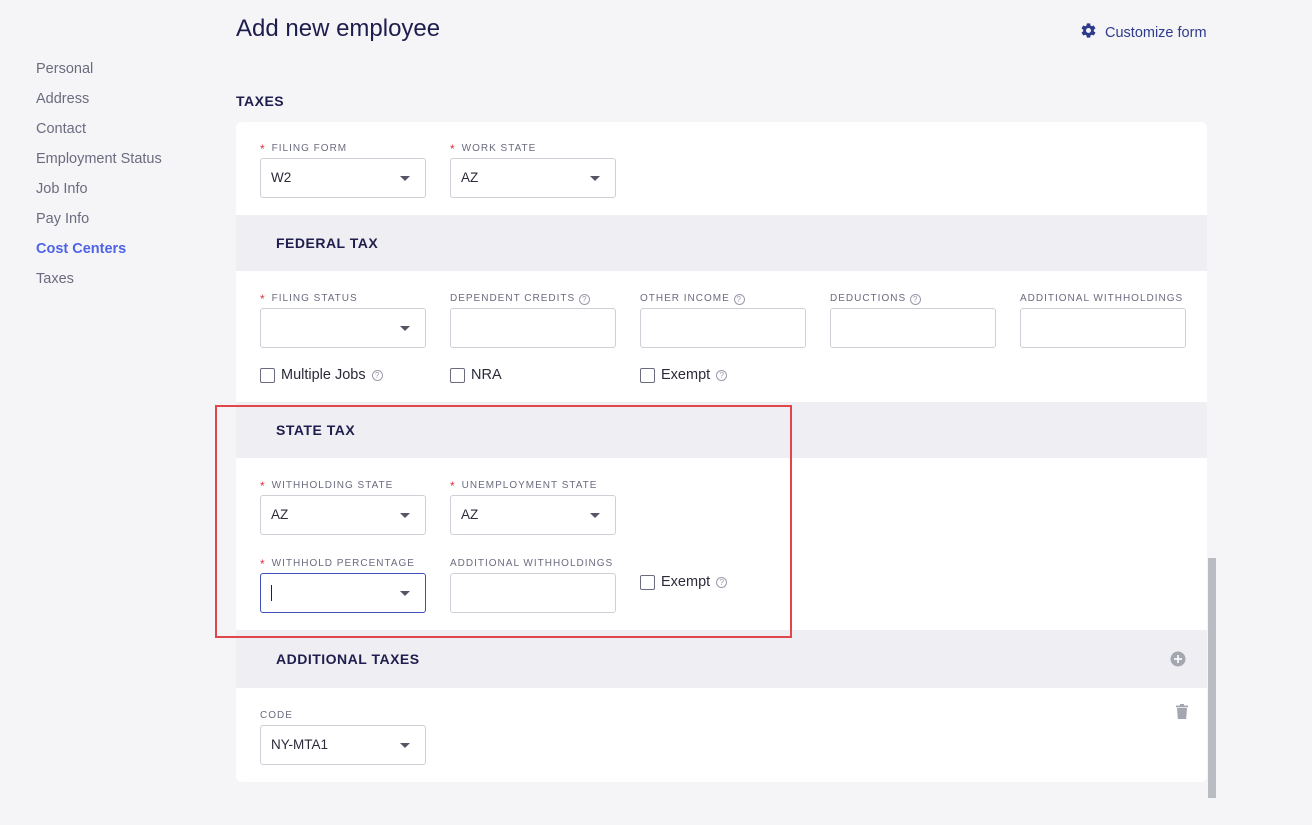  Describe the element at coordinates (121, 253) in the screenshot. I see `sidebar-item-cost-centers: Cost Centers` at that location.